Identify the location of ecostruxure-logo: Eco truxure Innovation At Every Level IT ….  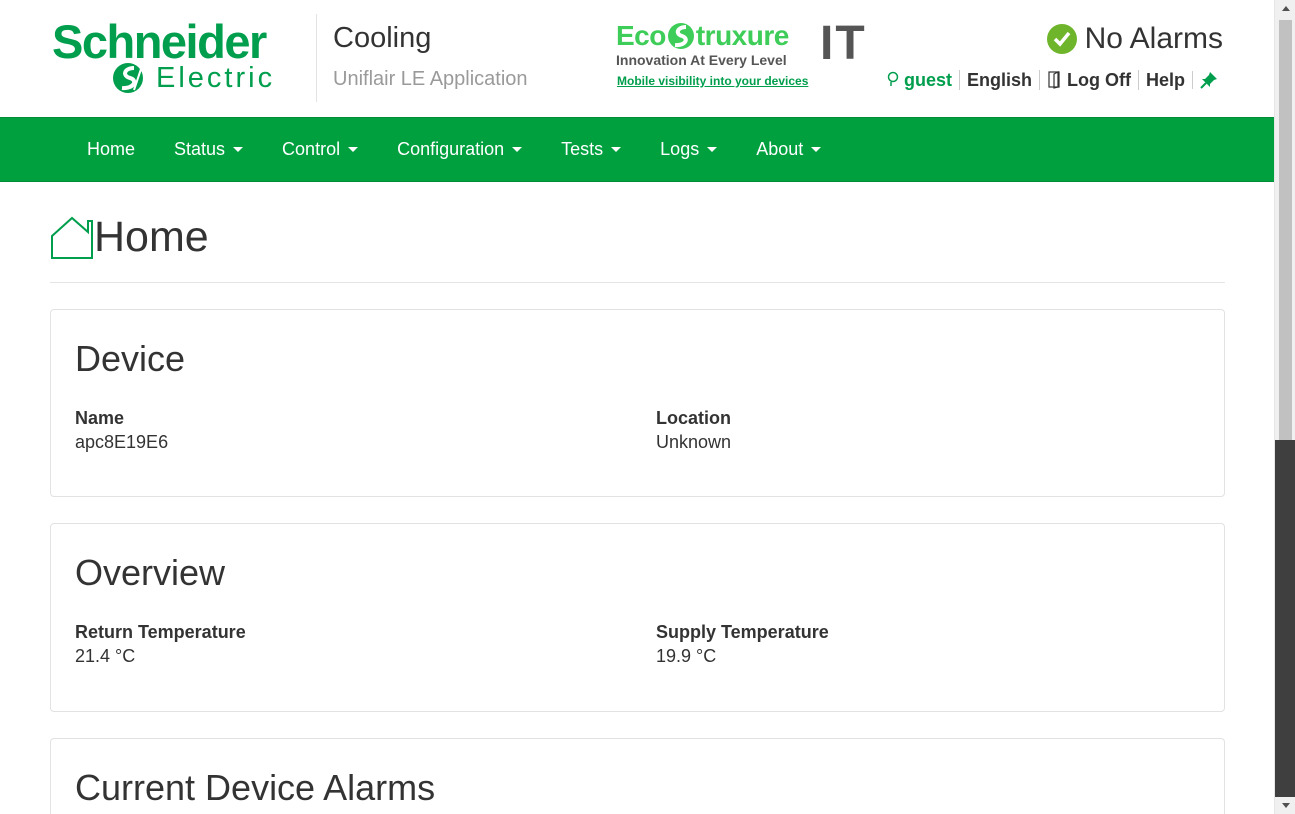
(746, 57).